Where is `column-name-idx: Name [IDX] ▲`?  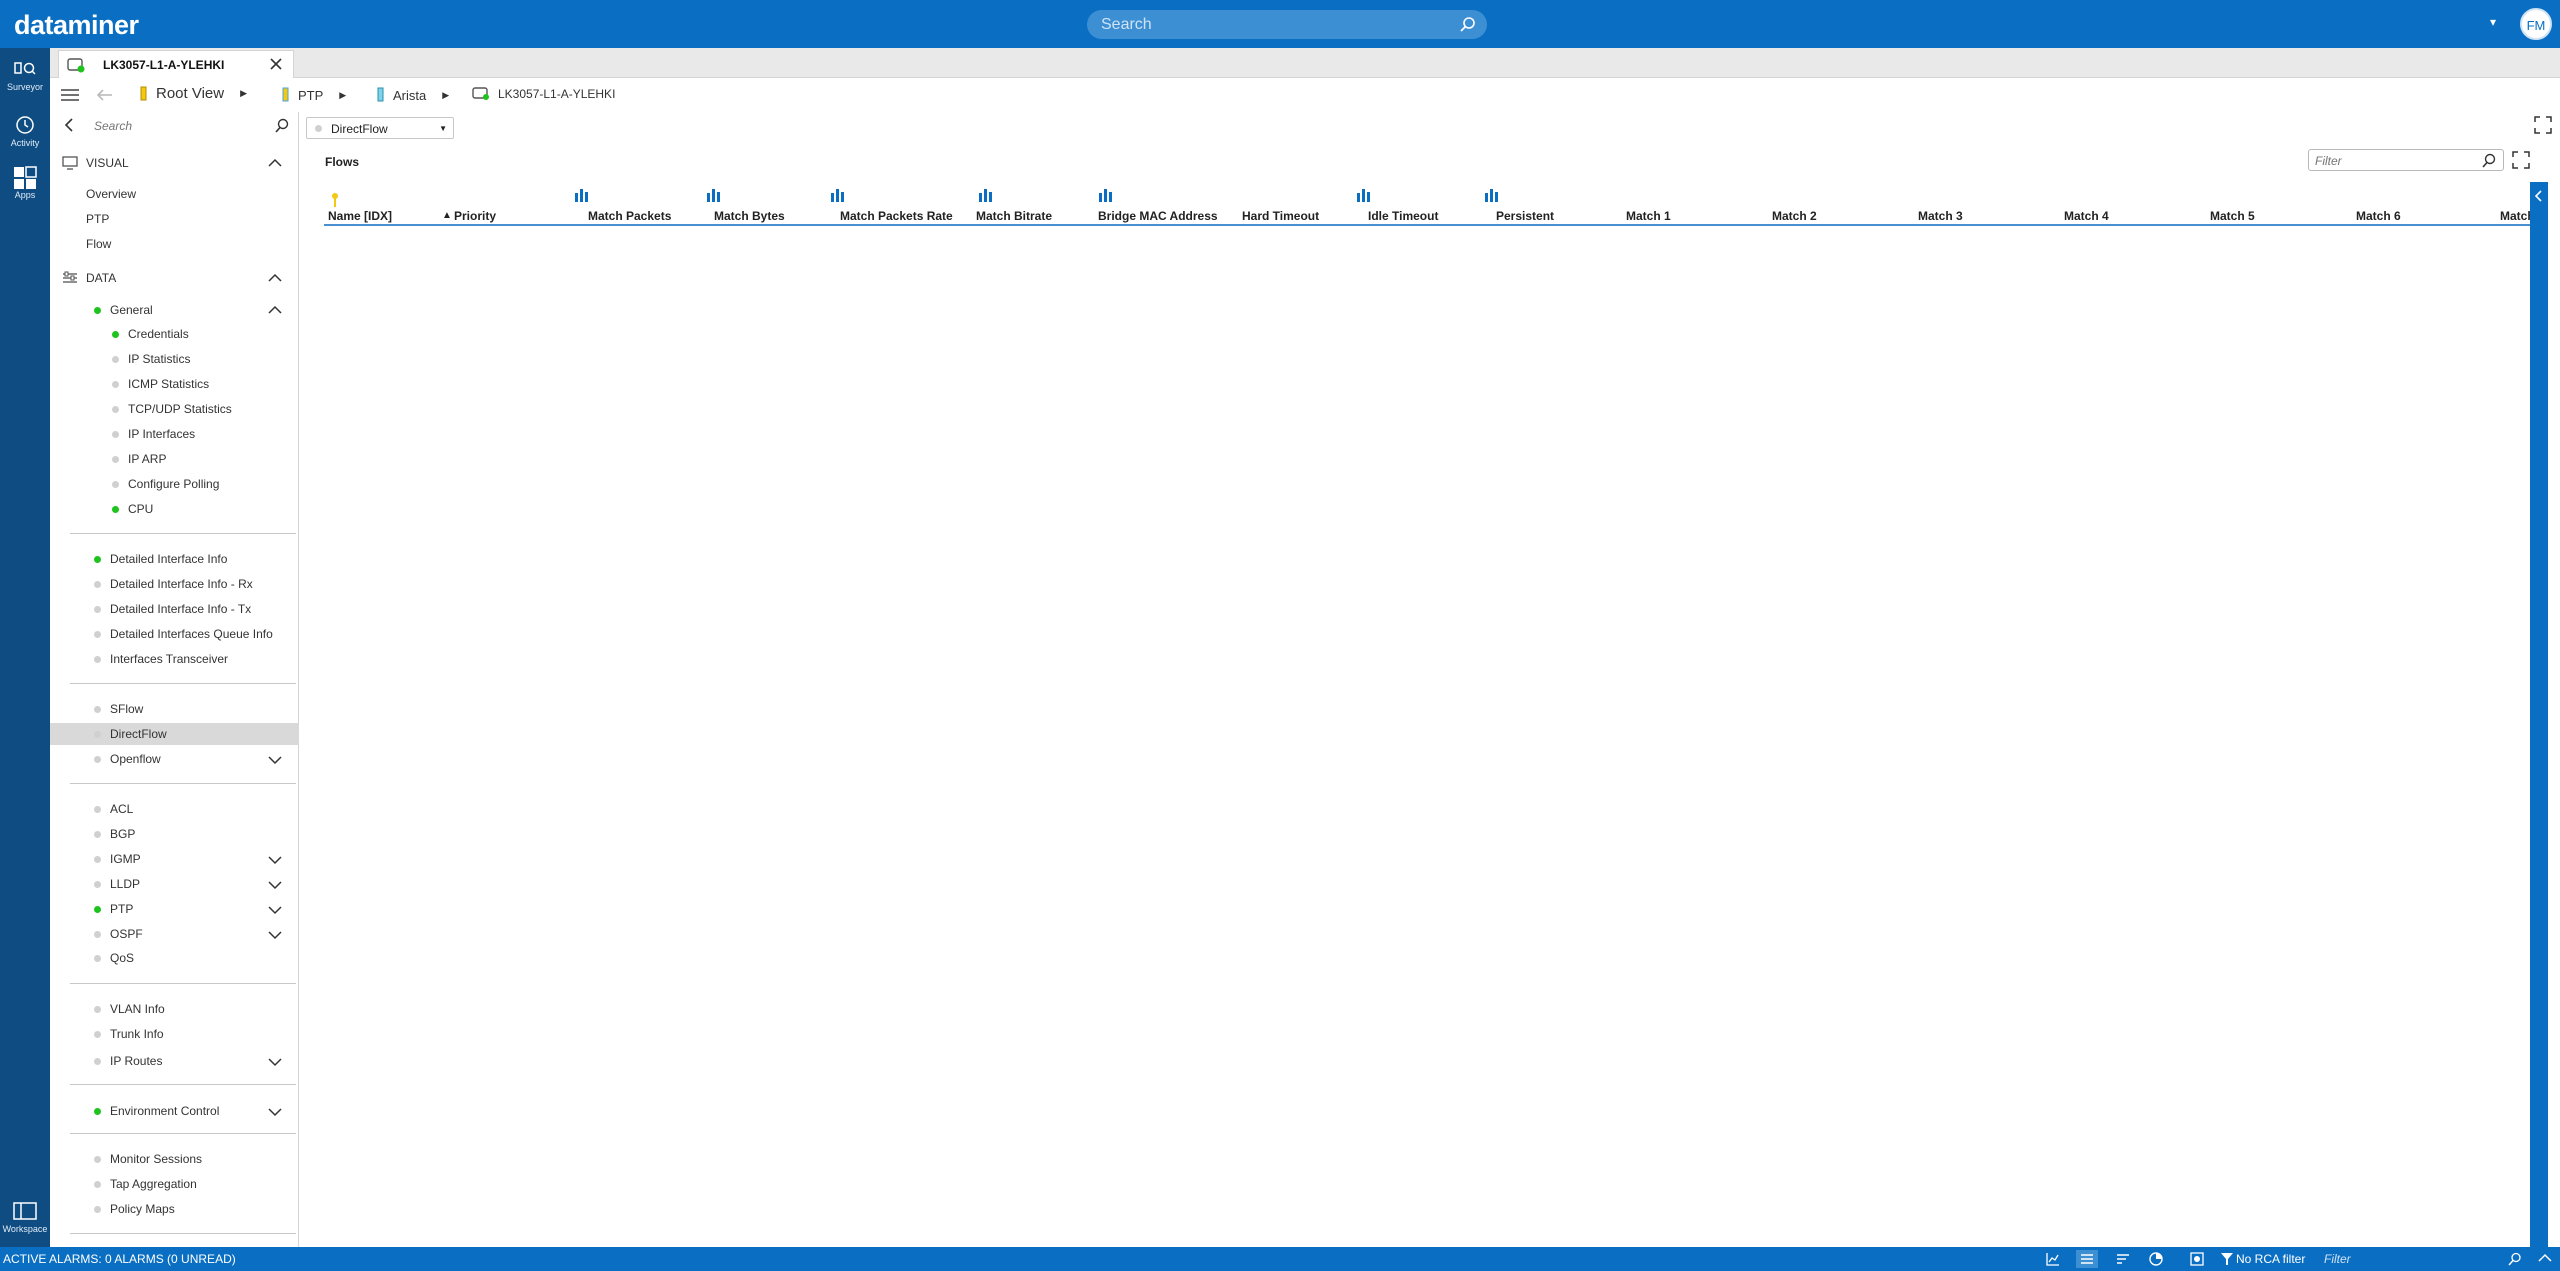
column-name-idx: Name [IDX] ▲ is located at coordinates (390, 204).